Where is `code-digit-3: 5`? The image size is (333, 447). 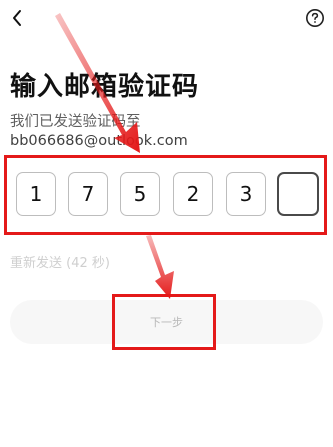
code-digit-3: 5 is located at coordinates (140, 194).